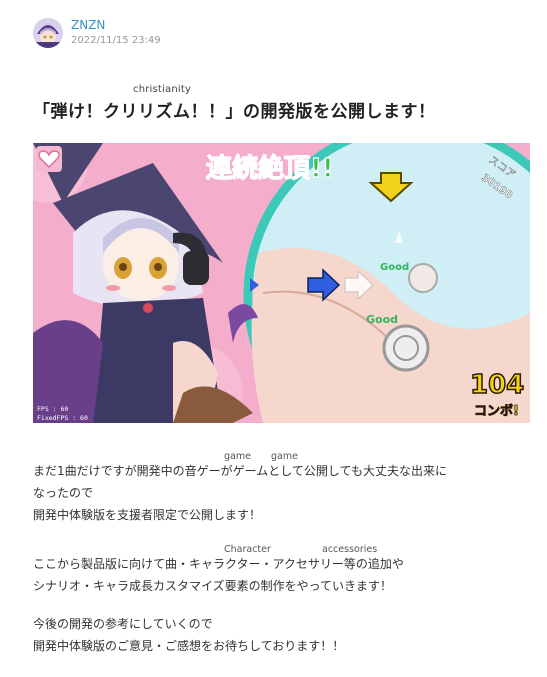  I want to click on fixed-fps-text: FixedFPS : 60, so click(62, 418).